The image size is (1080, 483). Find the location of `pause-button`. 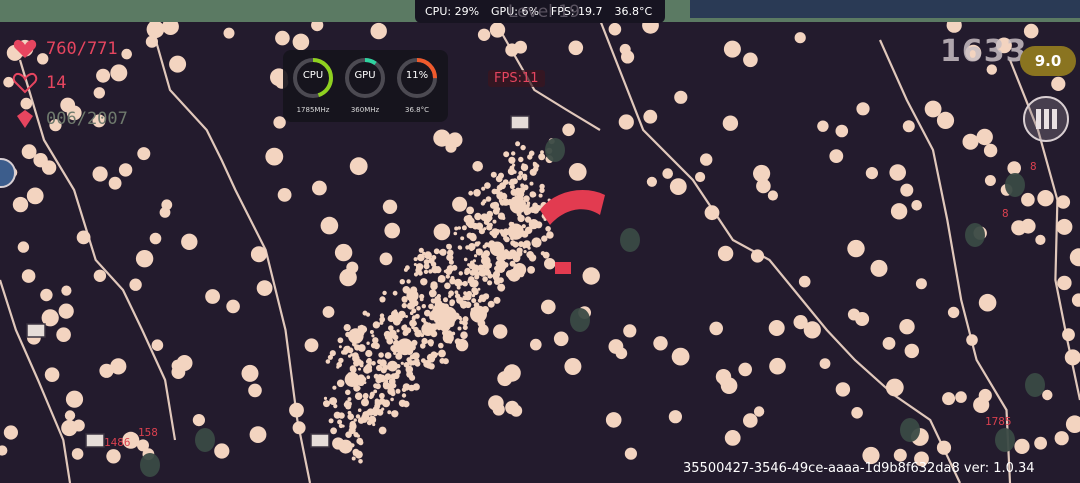

pause-button is located at coordinates (1046, 119).